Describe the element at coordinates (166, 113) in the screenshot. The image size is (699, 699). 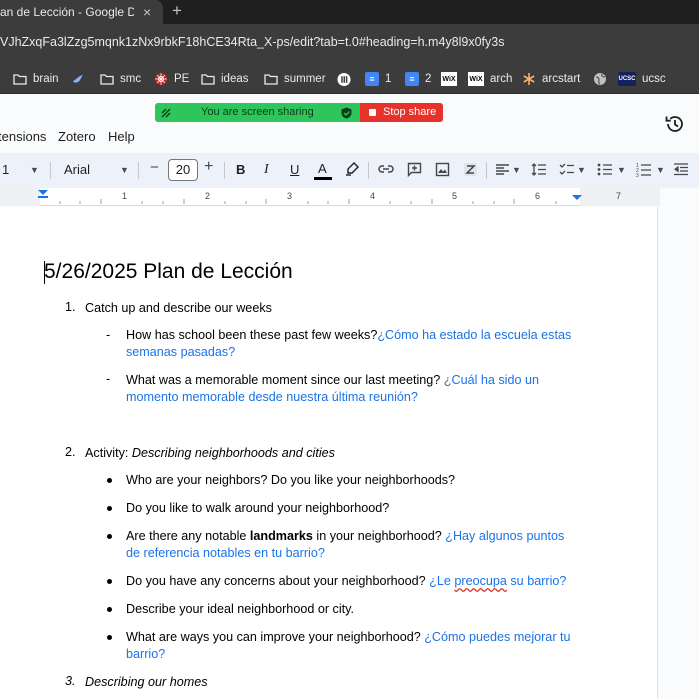
I see `drag-handle-icon` at that location.